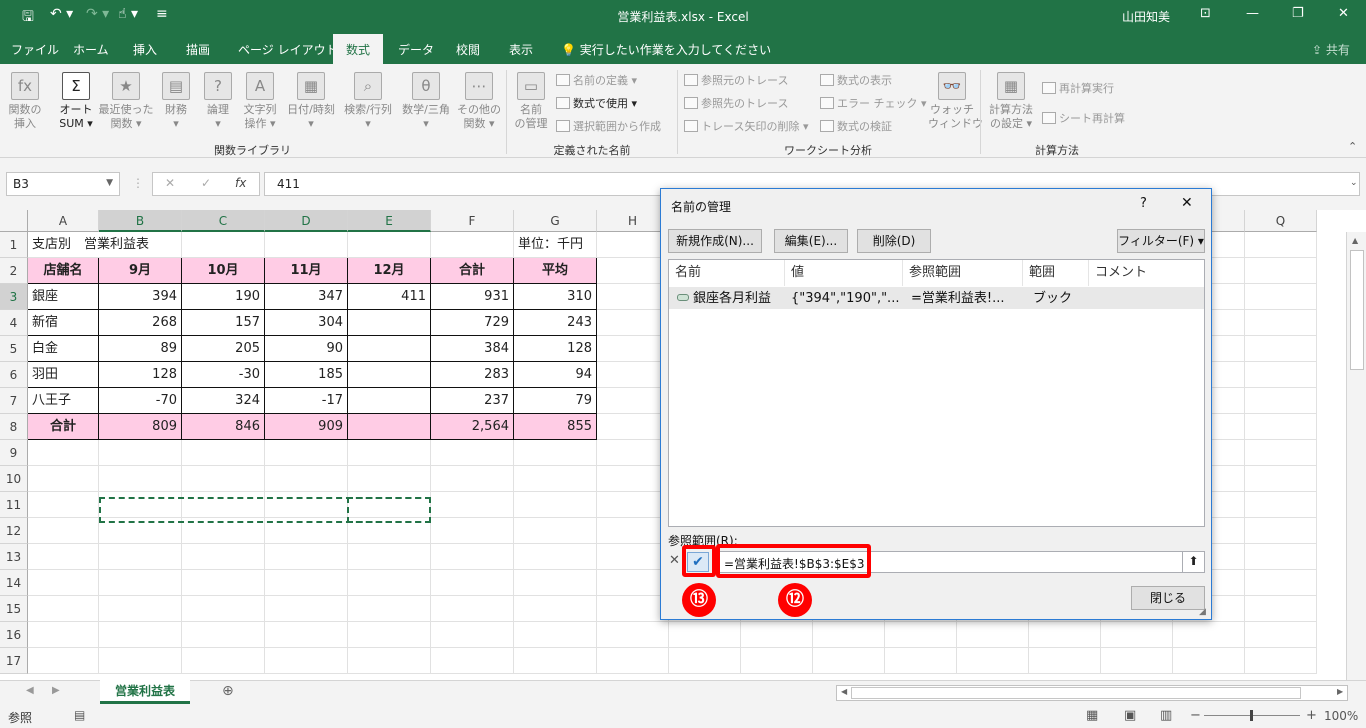  What do you see at coordinates (35, 49) in the screenshot?
I see `tab-file: ファイル` at bounding box center [35, 49].